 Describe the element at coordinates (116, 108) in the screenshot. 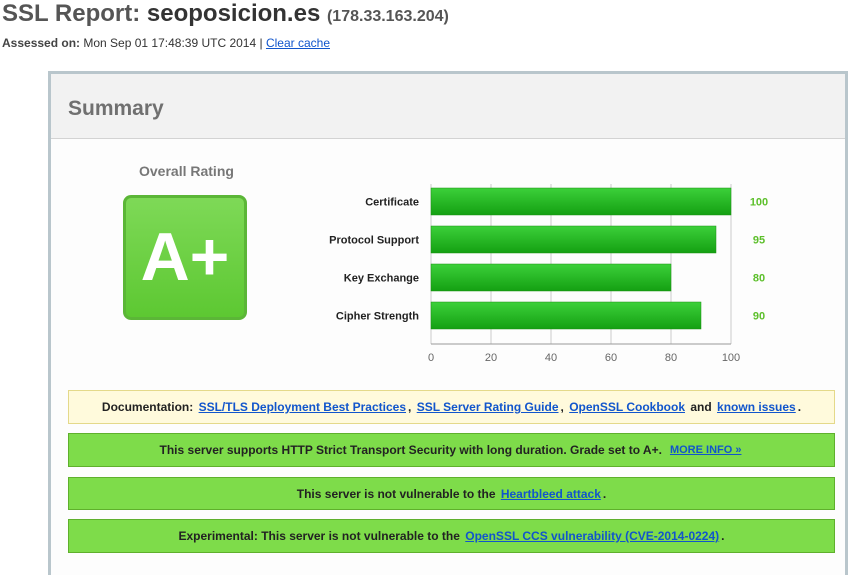

I see `summary-title: Summary` at that location.